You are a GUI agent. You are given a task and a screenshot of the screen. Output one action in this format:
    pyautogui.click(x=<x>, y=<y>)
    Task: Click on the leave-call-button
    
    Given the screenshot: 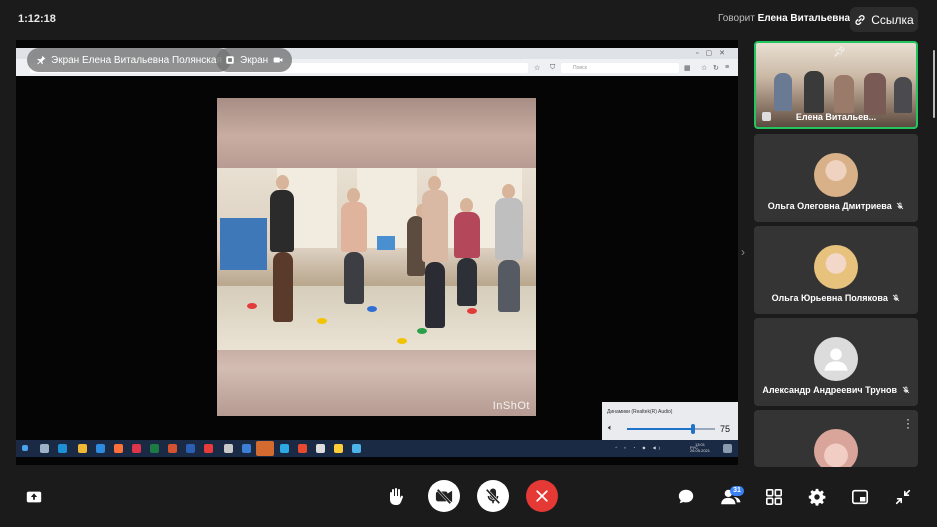 What is the action you would take?
    pyautogui.click(x=542, y=496)
    